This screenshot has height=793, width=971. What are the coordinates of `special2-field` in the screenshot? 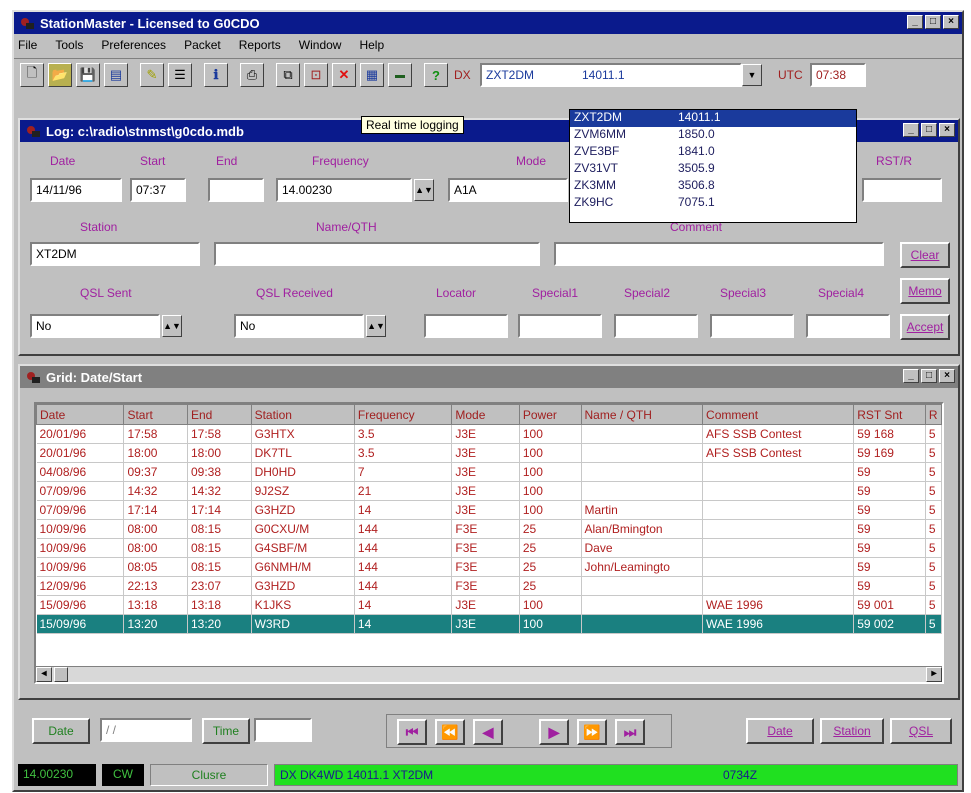 It's located at (656, 326).